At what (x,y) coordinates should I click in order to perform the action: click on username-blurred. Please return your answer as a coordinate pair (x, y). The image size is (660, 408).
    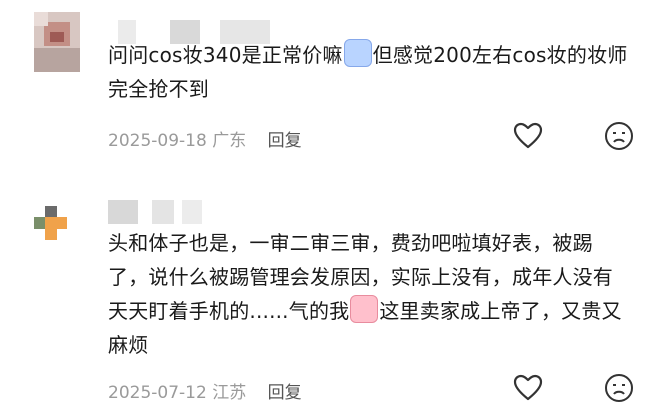
    Looking at the image, I should click on (163, 212).